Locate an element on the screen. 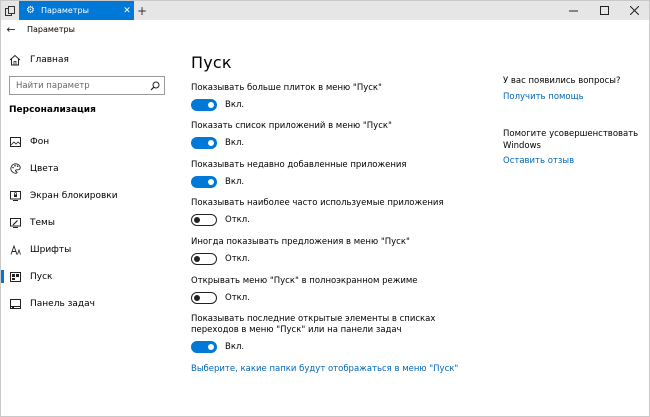 This screenshot has height=417, width=650. sidebar-item-background: Фон is located at coordinates (91, 141).